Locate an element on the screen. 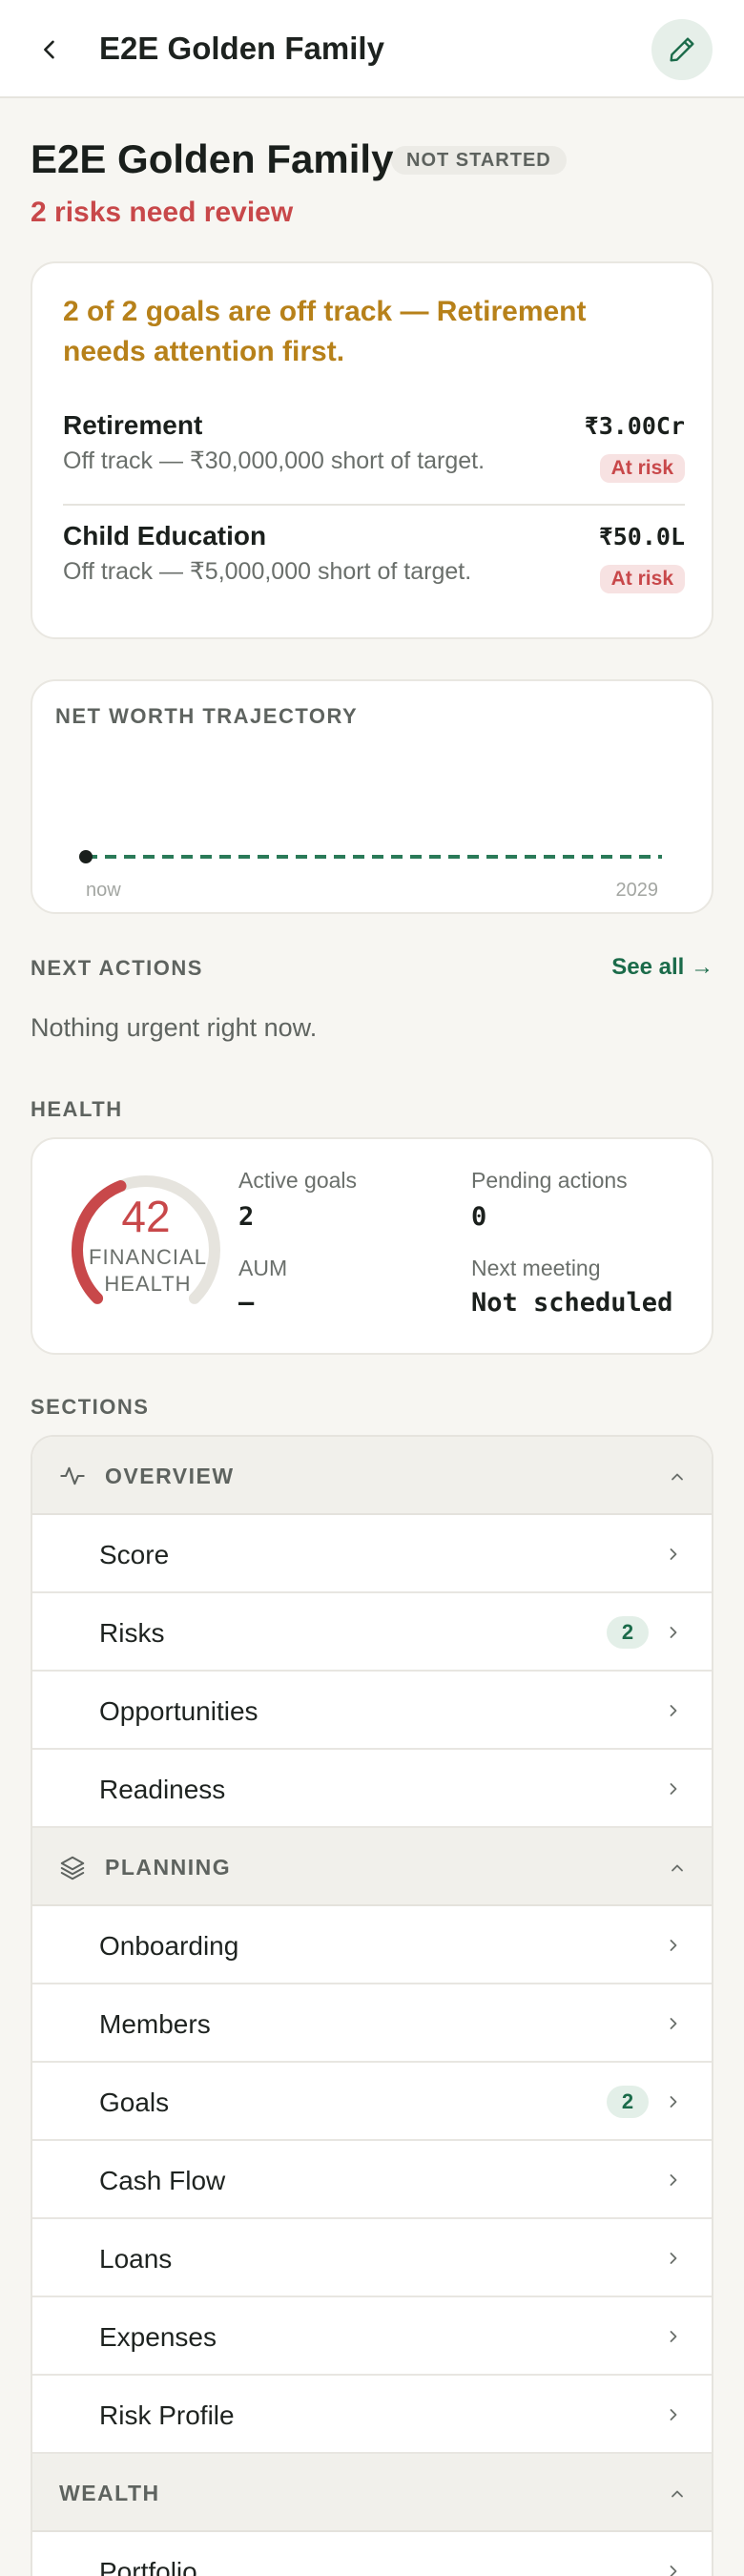 Image resolution: width=744 pixels, height=2576 pixels. section-item-label: Readiness is located at coordinates (162, 1789).